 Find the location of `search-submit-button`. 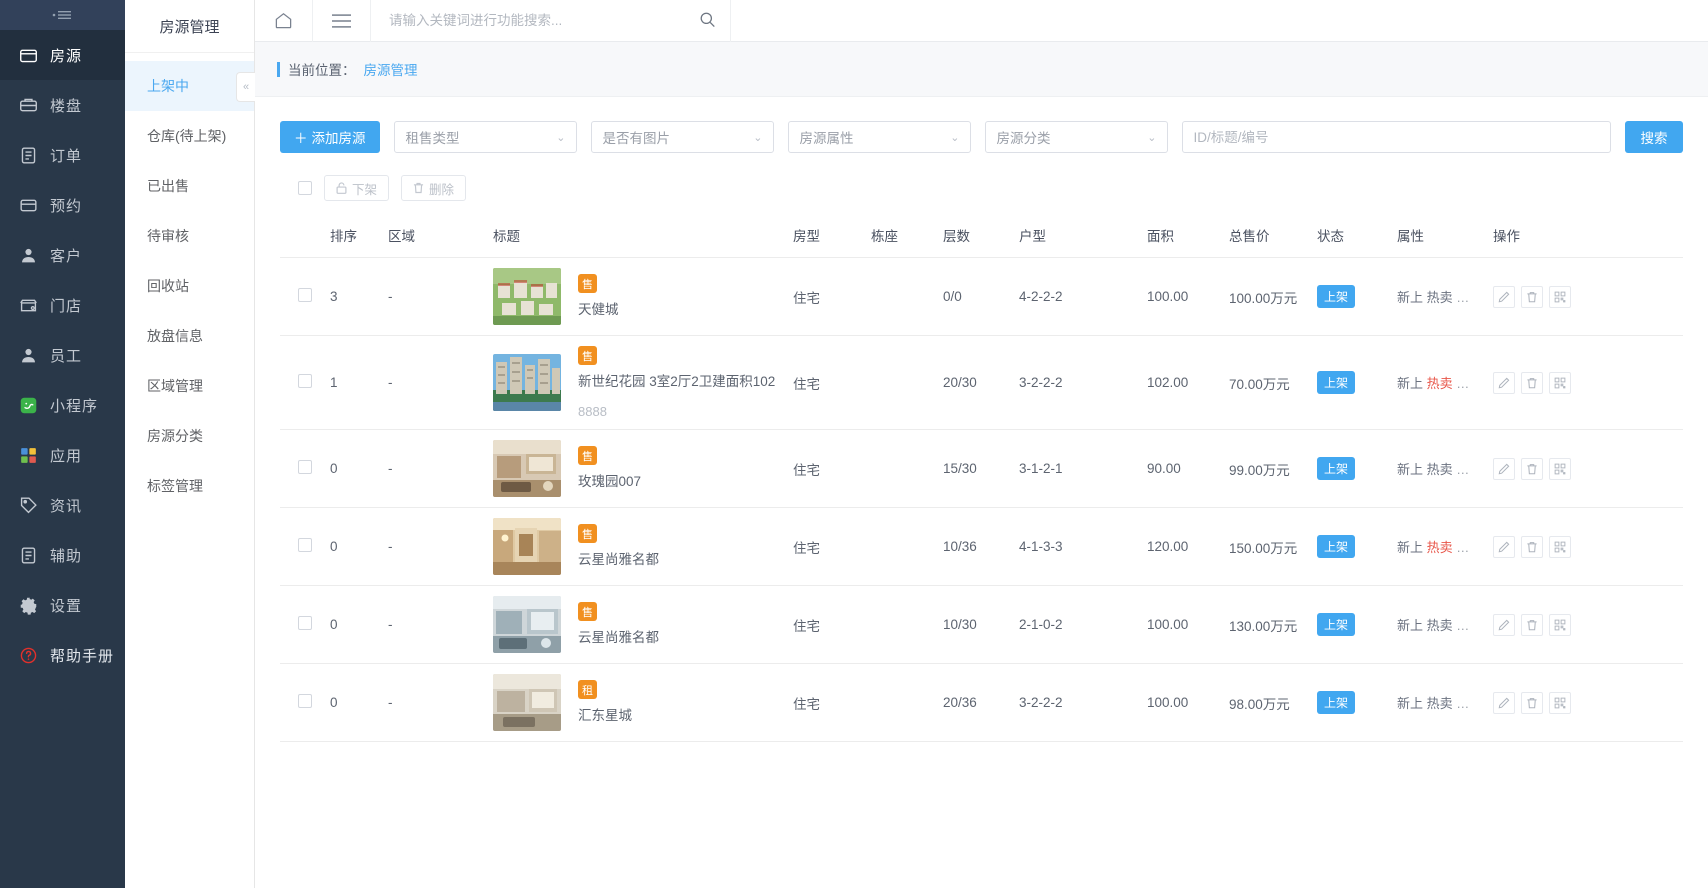

search-submit-button is located at coordinates (707, 21).